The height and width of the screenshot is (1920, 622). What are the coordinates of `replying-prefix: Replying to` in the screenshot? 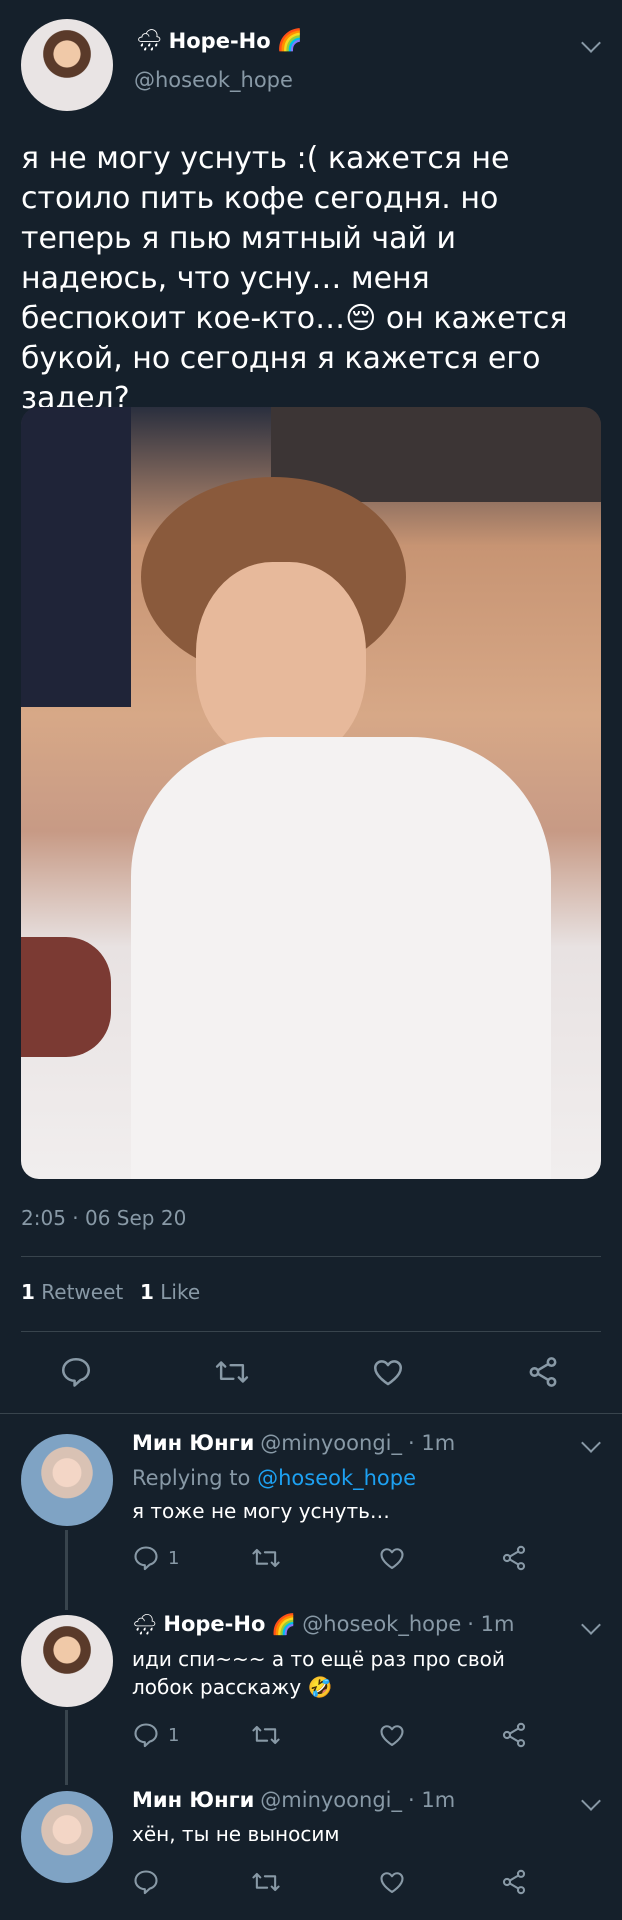 It's located at (191, 1478).